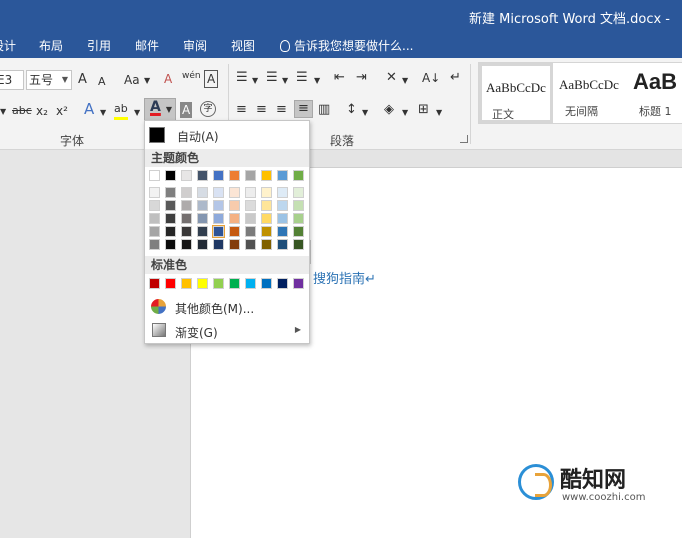 The height and width of the screenshot is (538, 682). What do you see at coordinates (62, 111) in the screenshot?
I see `superscript-button: x²` at bounding box center [62, 111].